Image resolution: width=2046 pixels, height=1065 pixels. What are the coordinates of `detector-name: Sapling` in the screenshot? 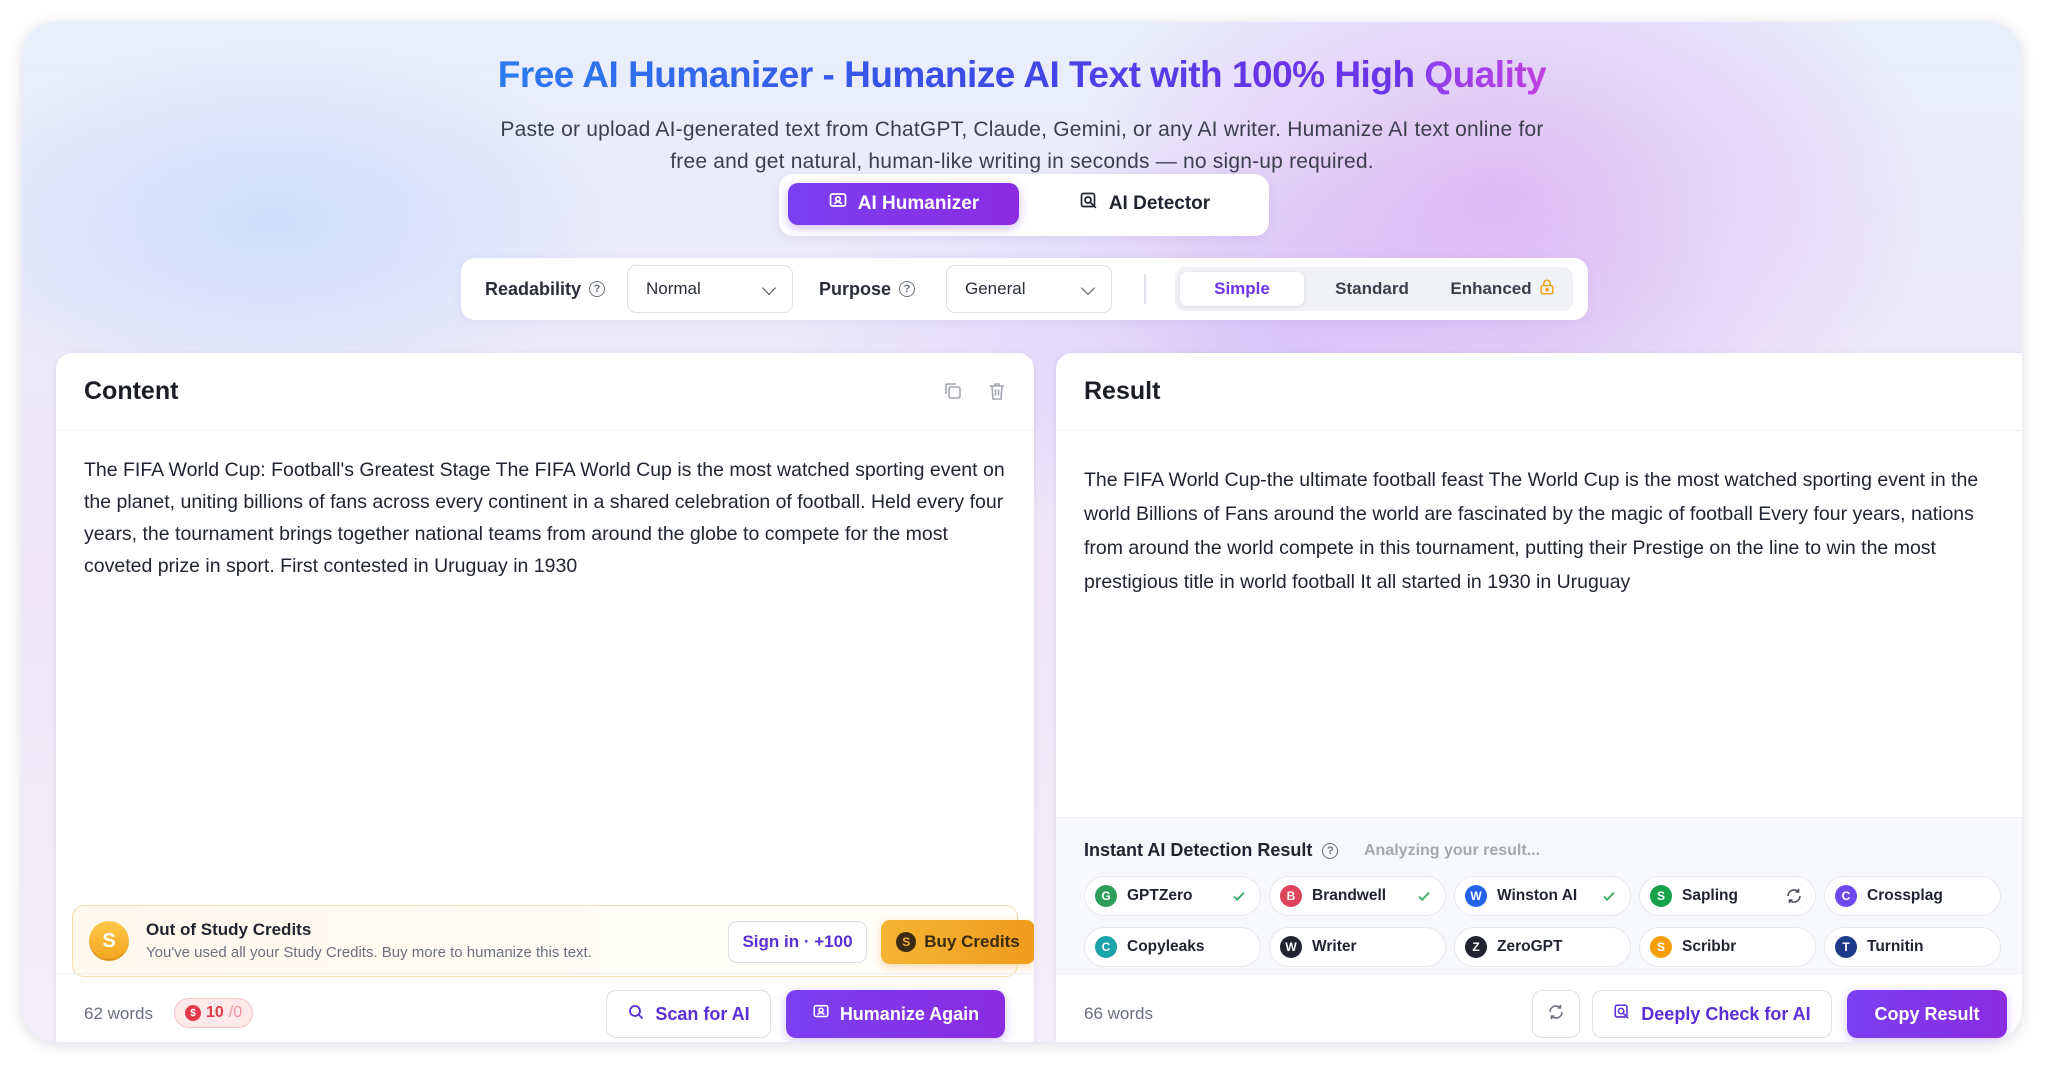 It's located at (1710, 895).